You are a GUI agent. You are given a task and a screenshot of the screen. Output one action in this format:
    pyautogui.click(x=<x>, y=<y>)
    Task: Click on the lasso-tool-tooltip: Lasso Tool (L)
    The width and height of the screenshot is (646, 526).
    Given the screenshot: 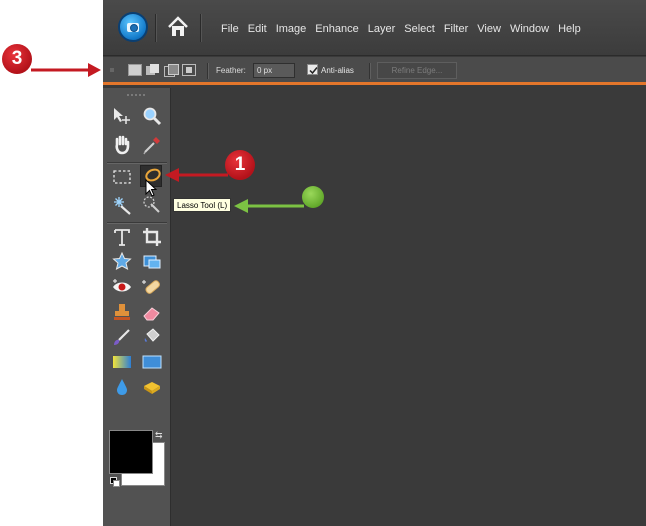 What is the action you would take?
    pyautogui.click(x=202, y=205)
    